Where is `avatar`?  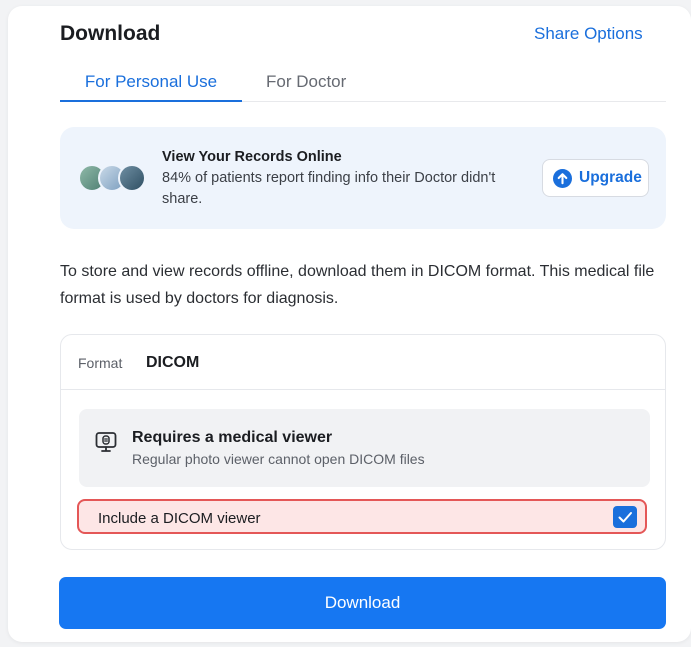 avatar is located at coordinates (132, 178).